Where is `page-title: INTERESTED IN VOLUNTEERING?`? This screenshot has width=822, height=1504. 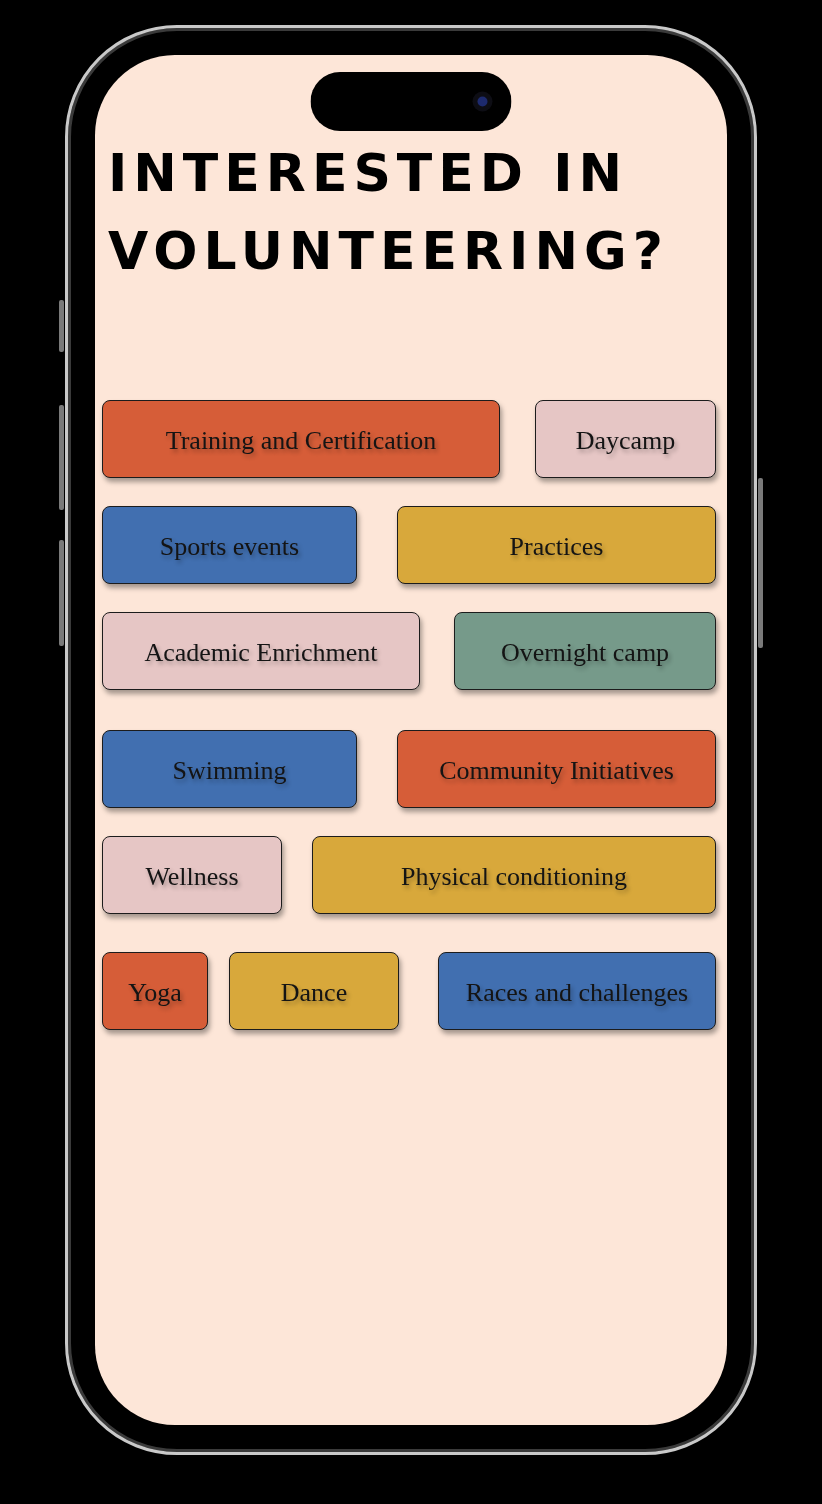 page-title: INTERESTED IN VOLUNTEERING? is located at coordinates (389, 212).